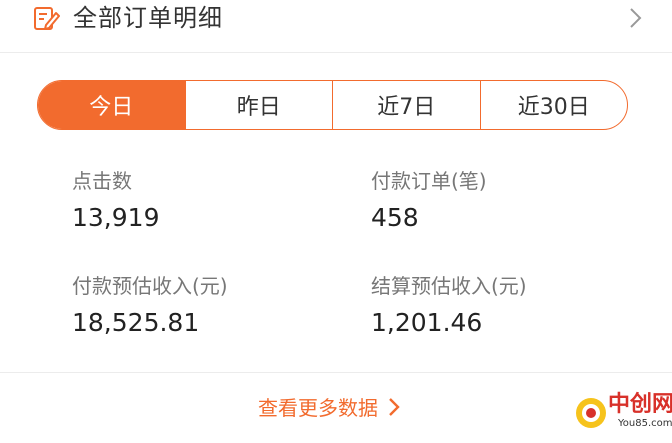 Image resolution: width=672 pixels, height=443 pixels. What do you see at coordinates (336, 21) in the screenshot?
I see `order-details-header: 全部订单明细` at bounding box center [336, 21].